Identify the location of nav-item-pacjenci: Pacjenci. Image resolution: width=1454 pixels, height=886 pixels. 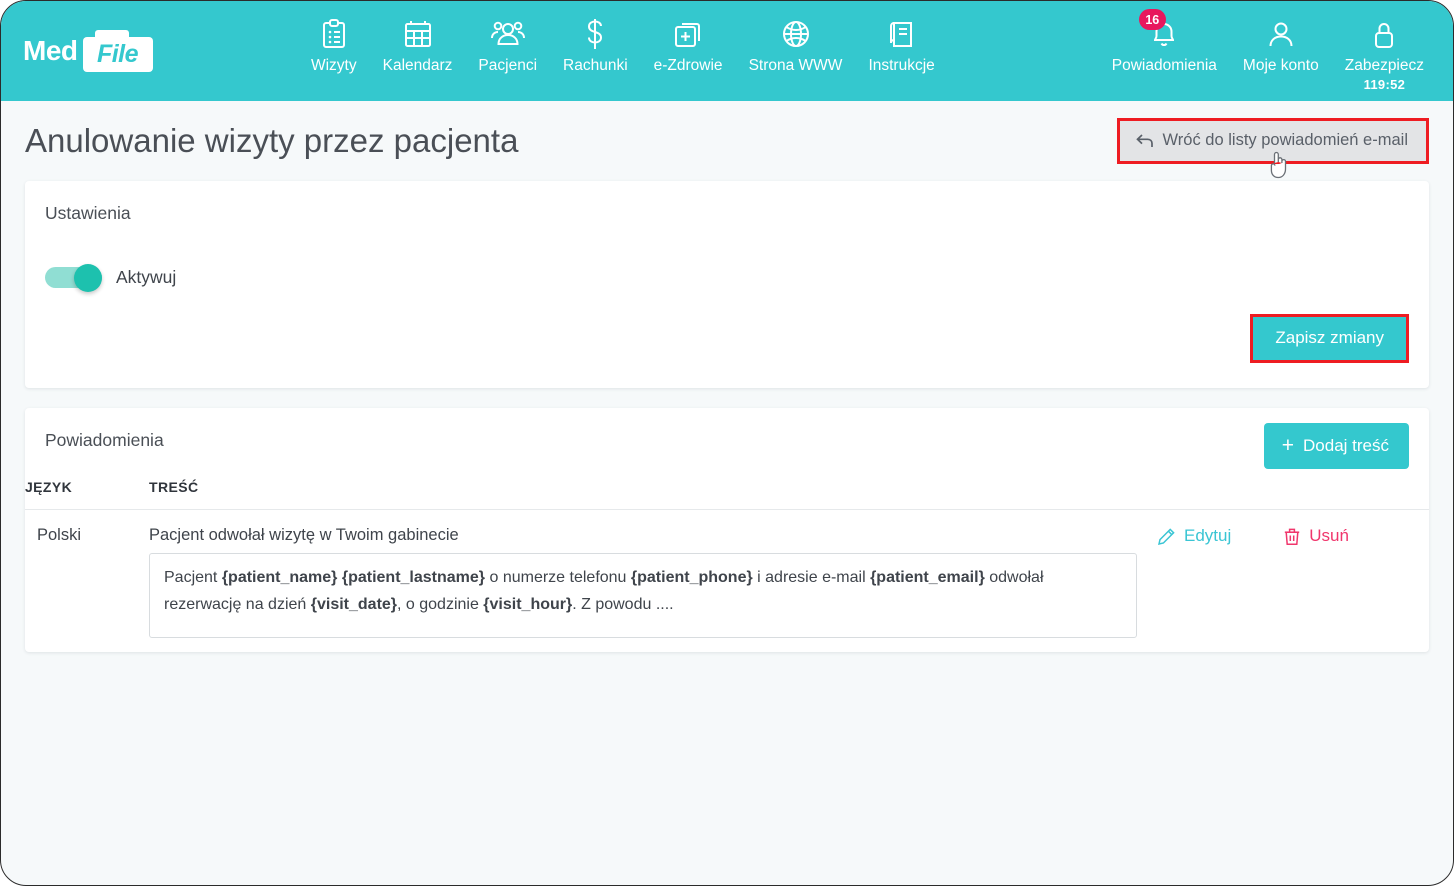
(507, 46).